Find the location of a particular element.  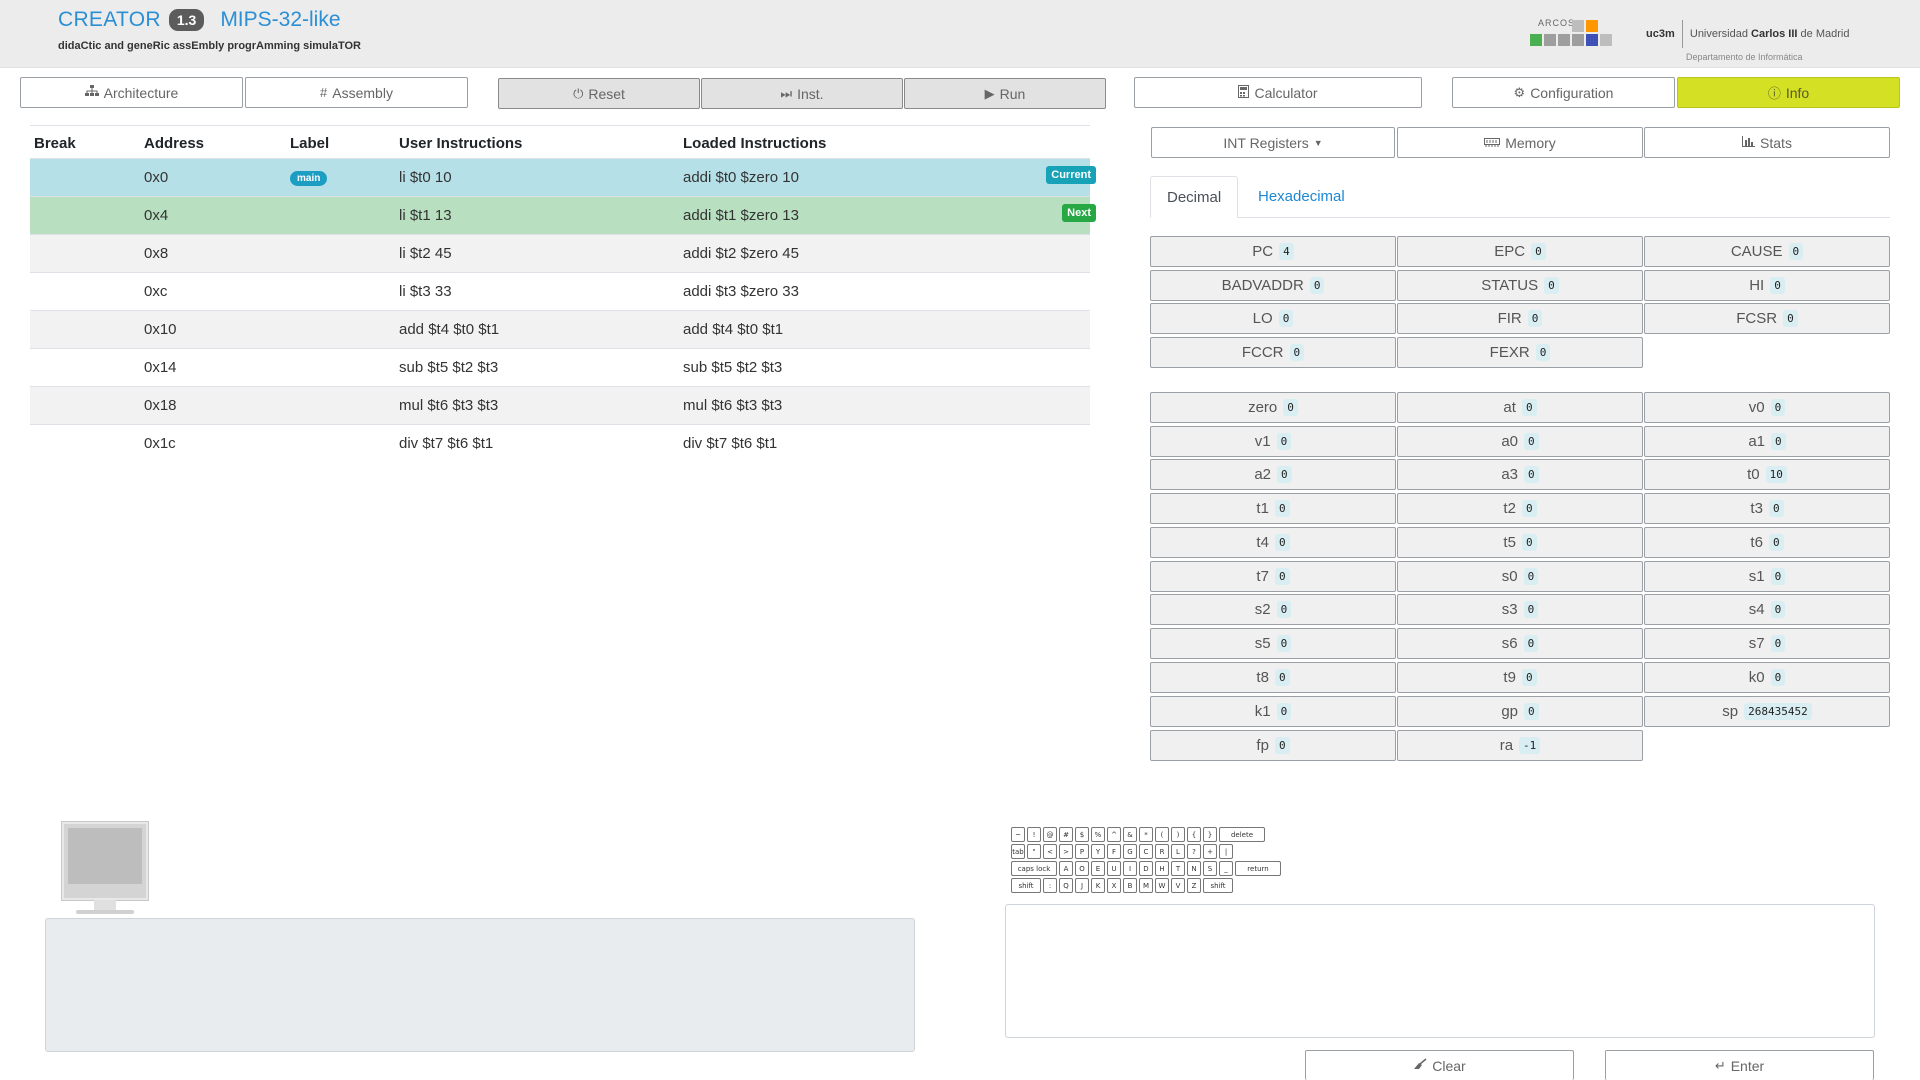

register-t2: t2 0 is located at coordinates (1520, 508).